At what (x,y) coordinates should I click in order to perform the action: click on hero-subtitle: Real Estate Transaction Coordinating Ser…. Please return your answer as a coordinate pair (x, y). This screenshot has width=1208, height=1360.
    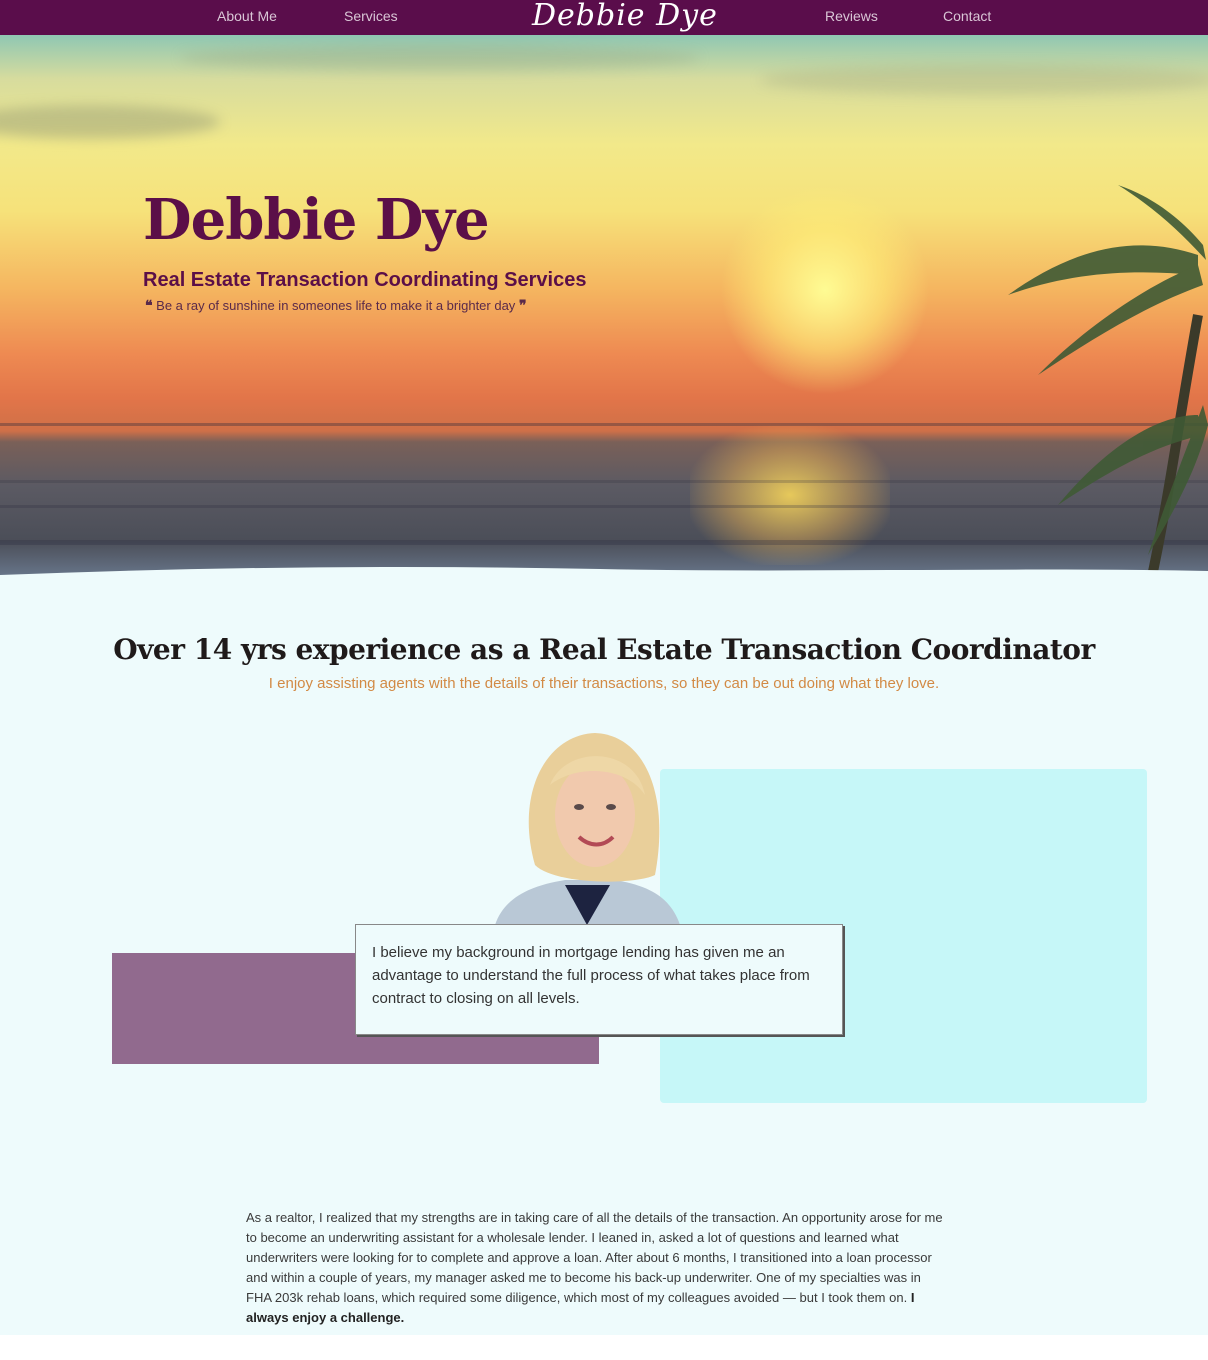
    Looking at the image, I should click on (365, 280).